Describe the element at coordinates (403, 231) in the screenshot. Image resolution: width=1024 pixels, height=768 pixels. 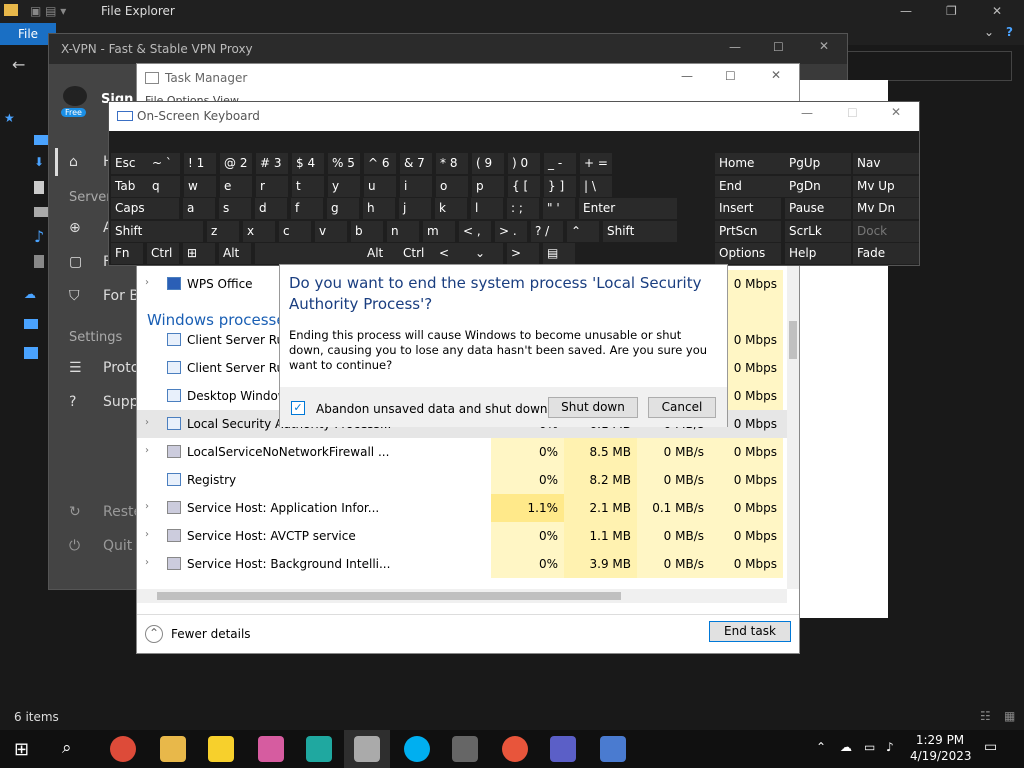
I see `osk-key: n` at that location.